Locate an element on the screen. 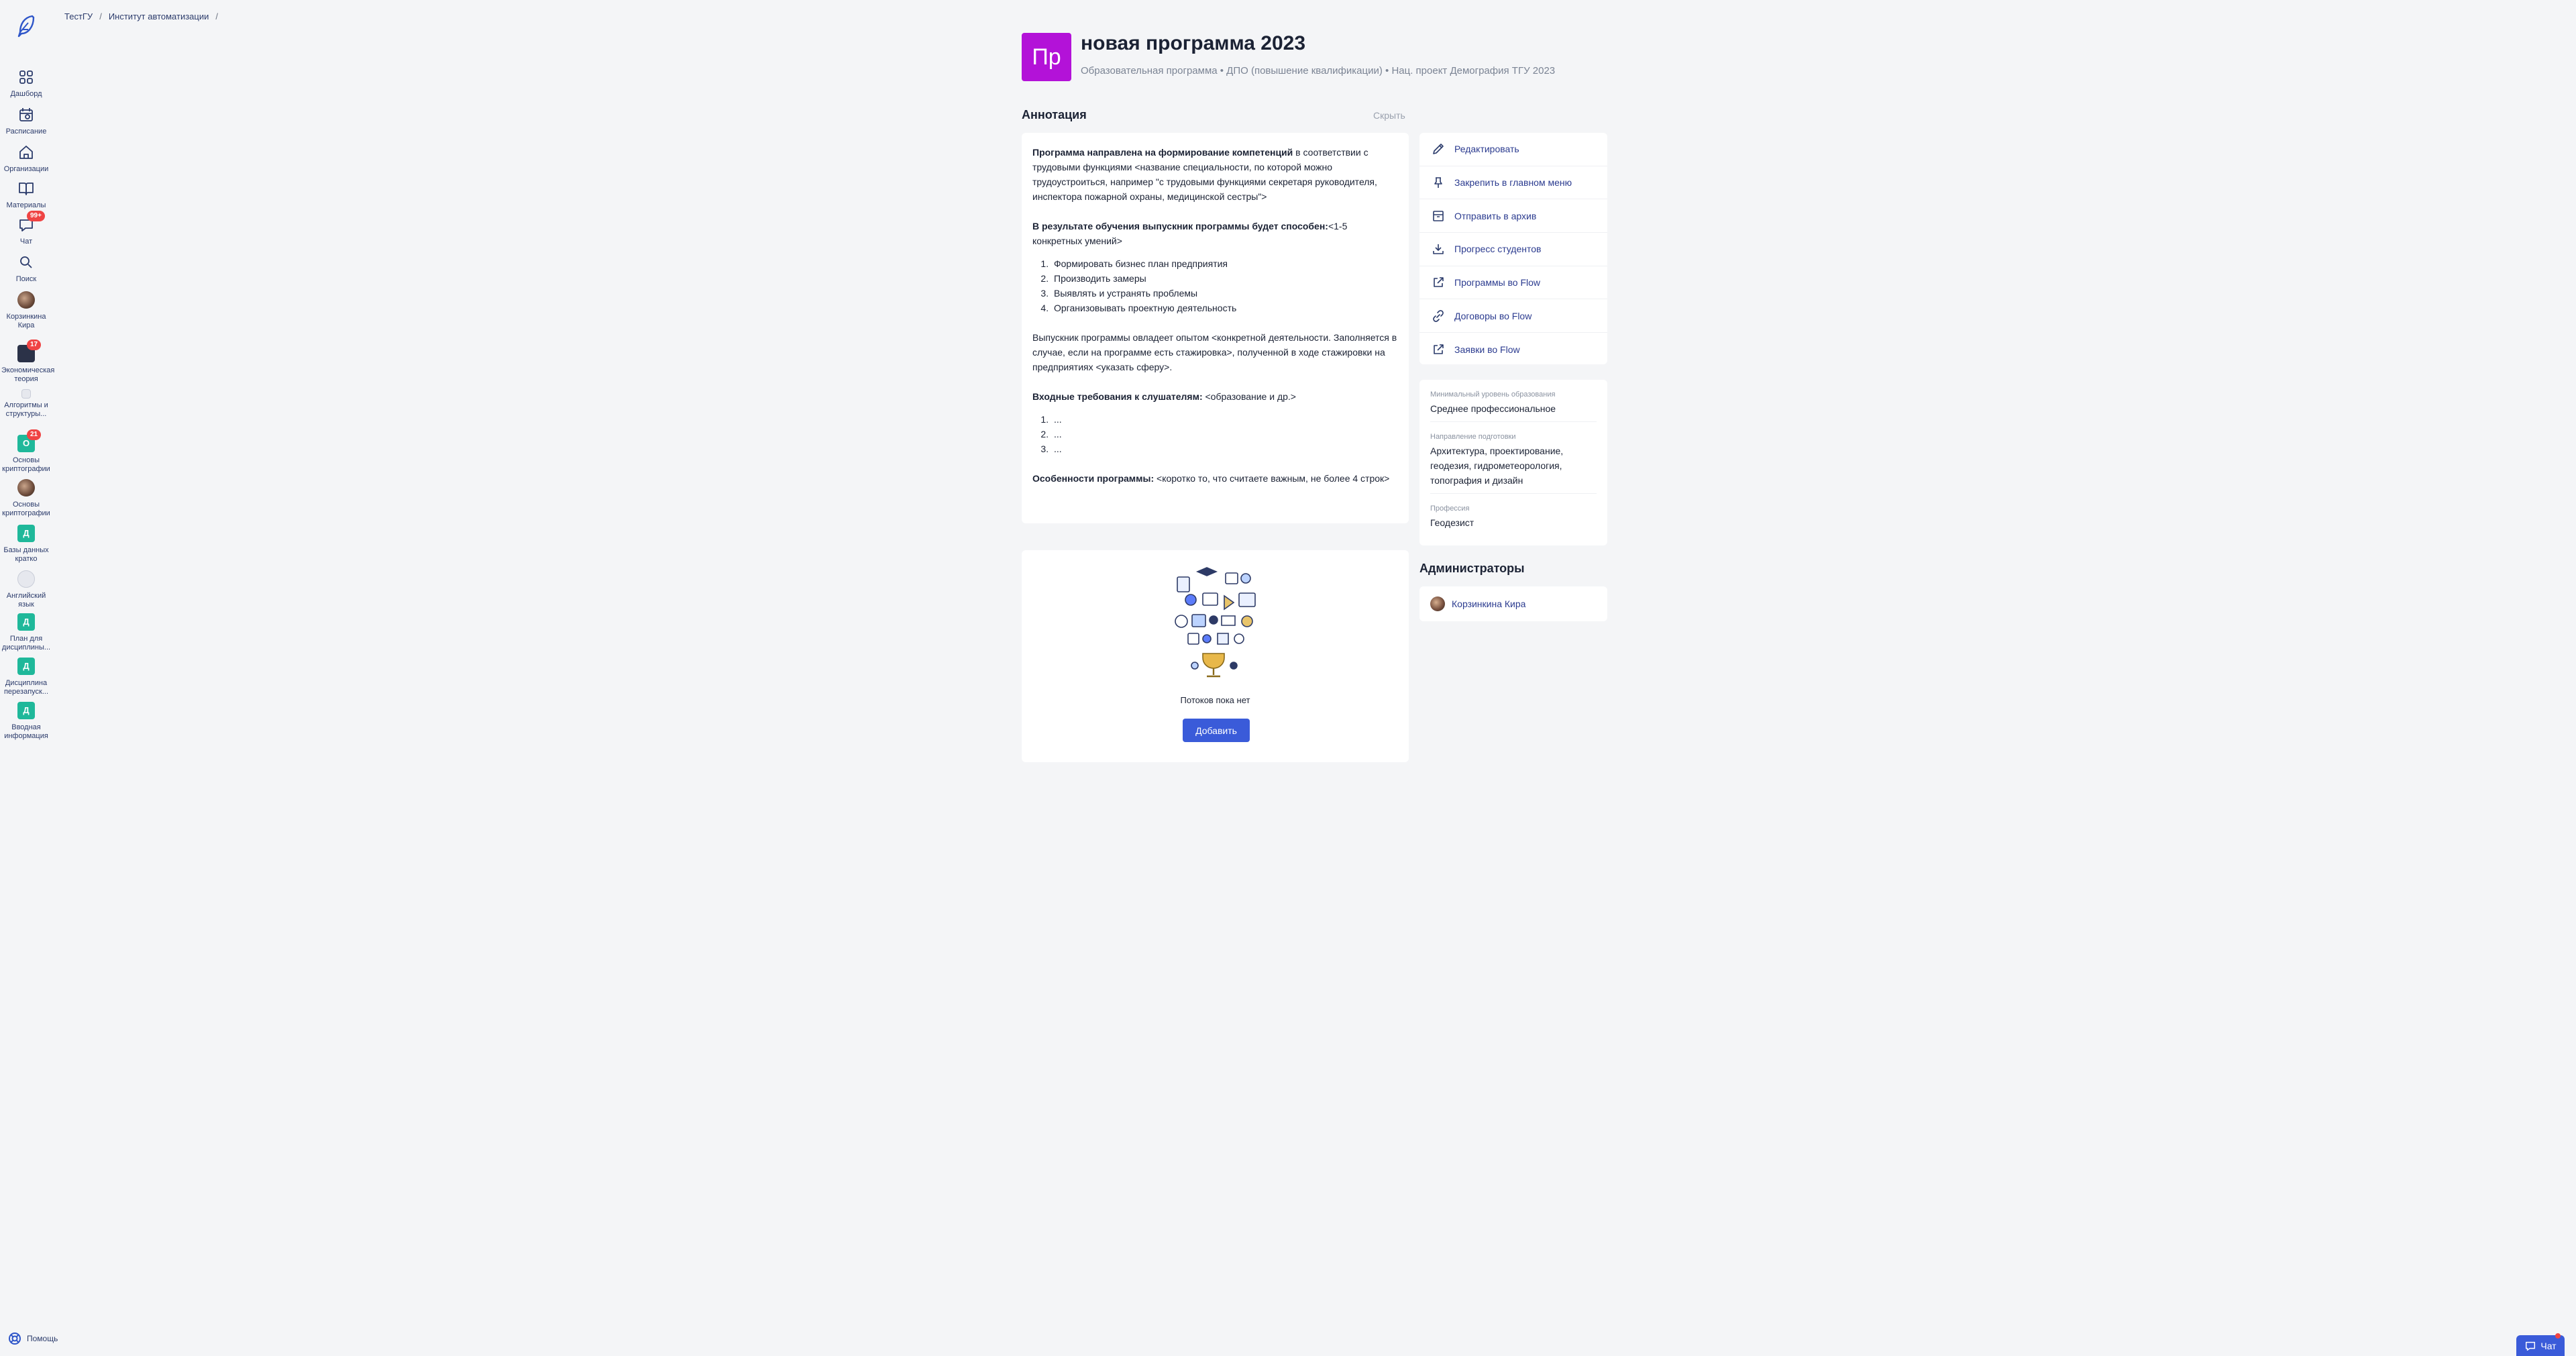  info-value: Среднее профессиональное is located at coordinates (1493, 408).